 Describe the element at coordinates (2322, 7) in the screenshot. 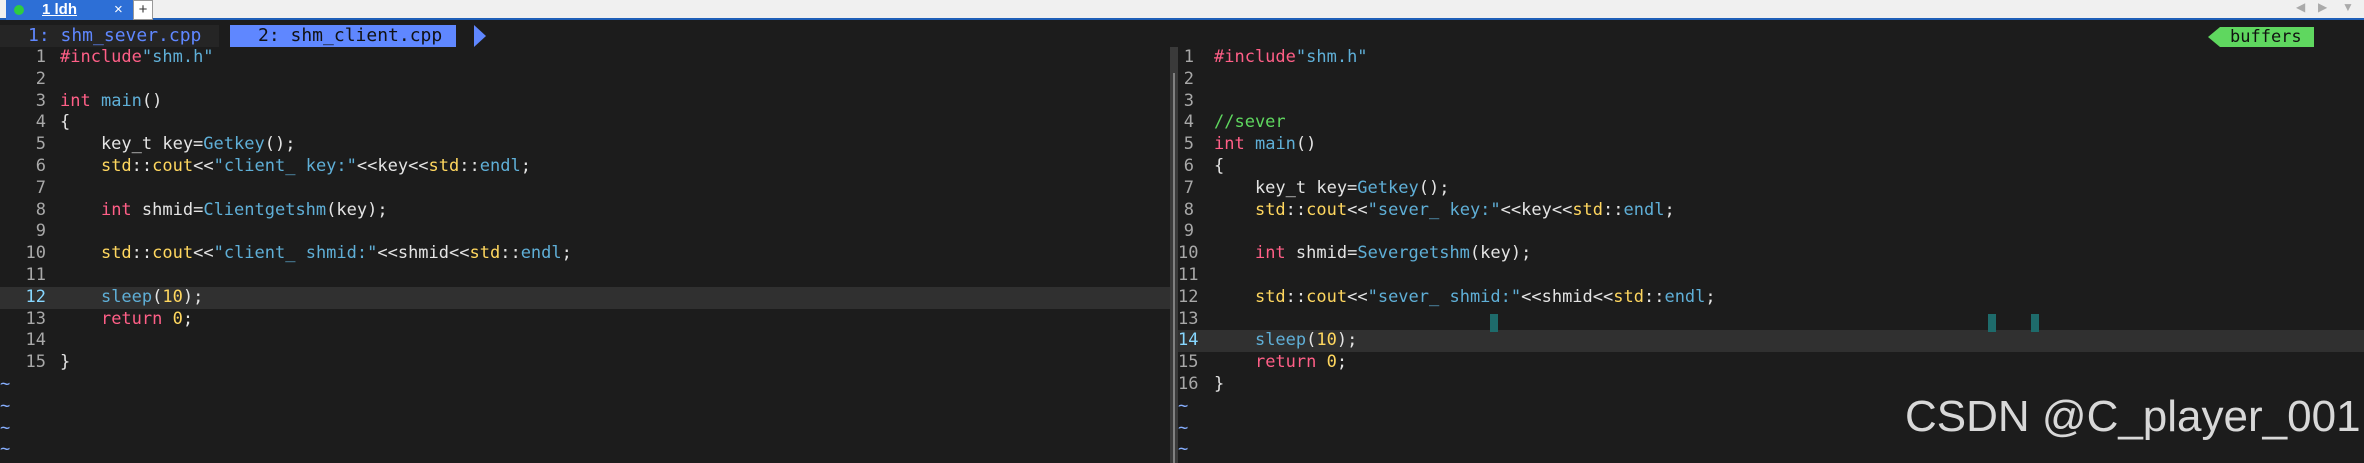

I see `scroll-right-icon: ▶` at that location.